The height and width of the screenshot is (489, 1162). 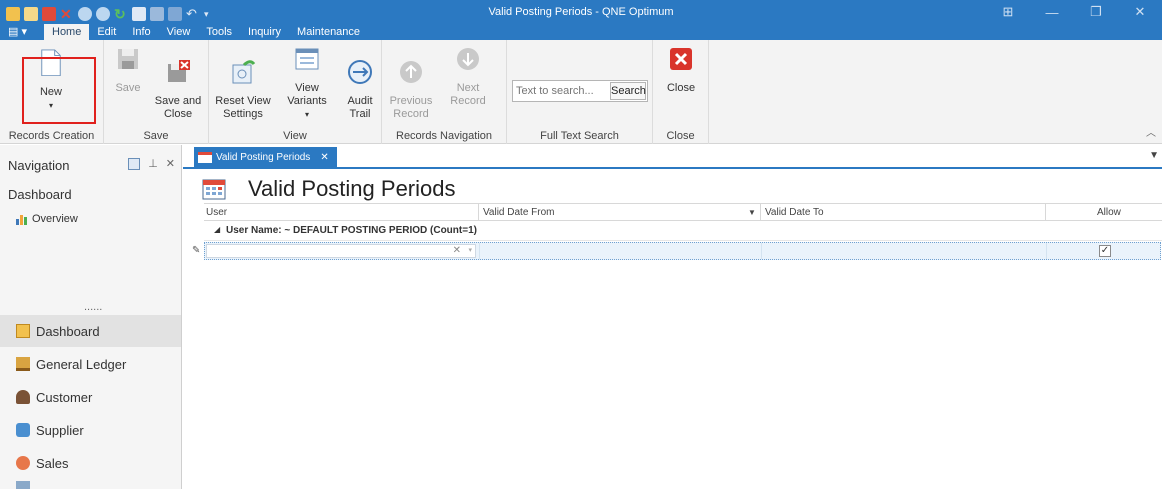 I want to click on save-button: Save, so click(x=128, y=70).